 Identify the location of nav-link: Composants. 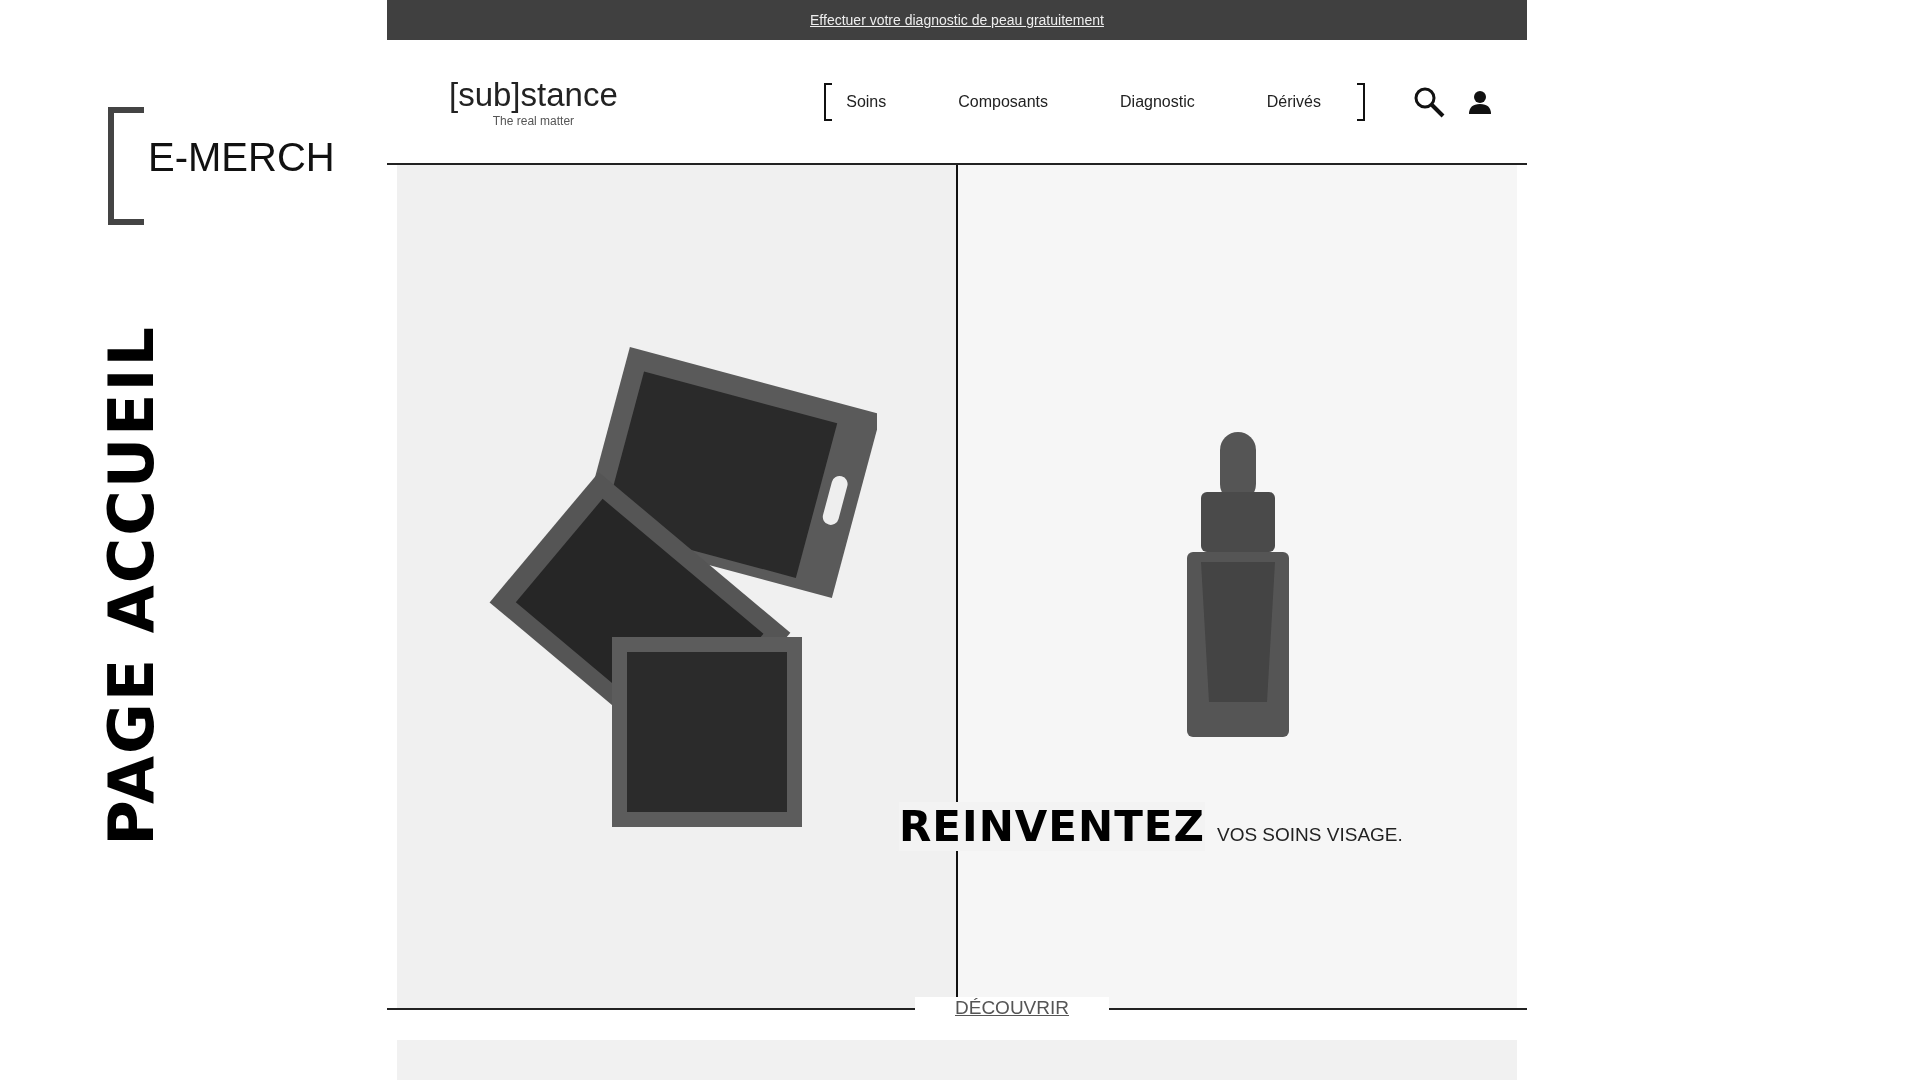
(1003, 101).